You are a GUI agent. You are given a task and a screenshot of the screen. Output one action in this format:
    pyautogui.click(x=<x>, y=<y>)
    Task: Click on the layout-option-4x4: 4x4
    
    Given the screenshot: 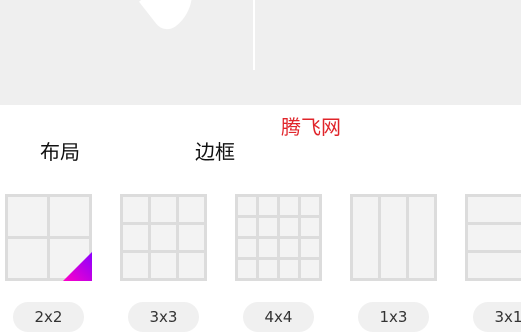 What is the action you would take?
    pyautogui.click(x=280, y=263)
    